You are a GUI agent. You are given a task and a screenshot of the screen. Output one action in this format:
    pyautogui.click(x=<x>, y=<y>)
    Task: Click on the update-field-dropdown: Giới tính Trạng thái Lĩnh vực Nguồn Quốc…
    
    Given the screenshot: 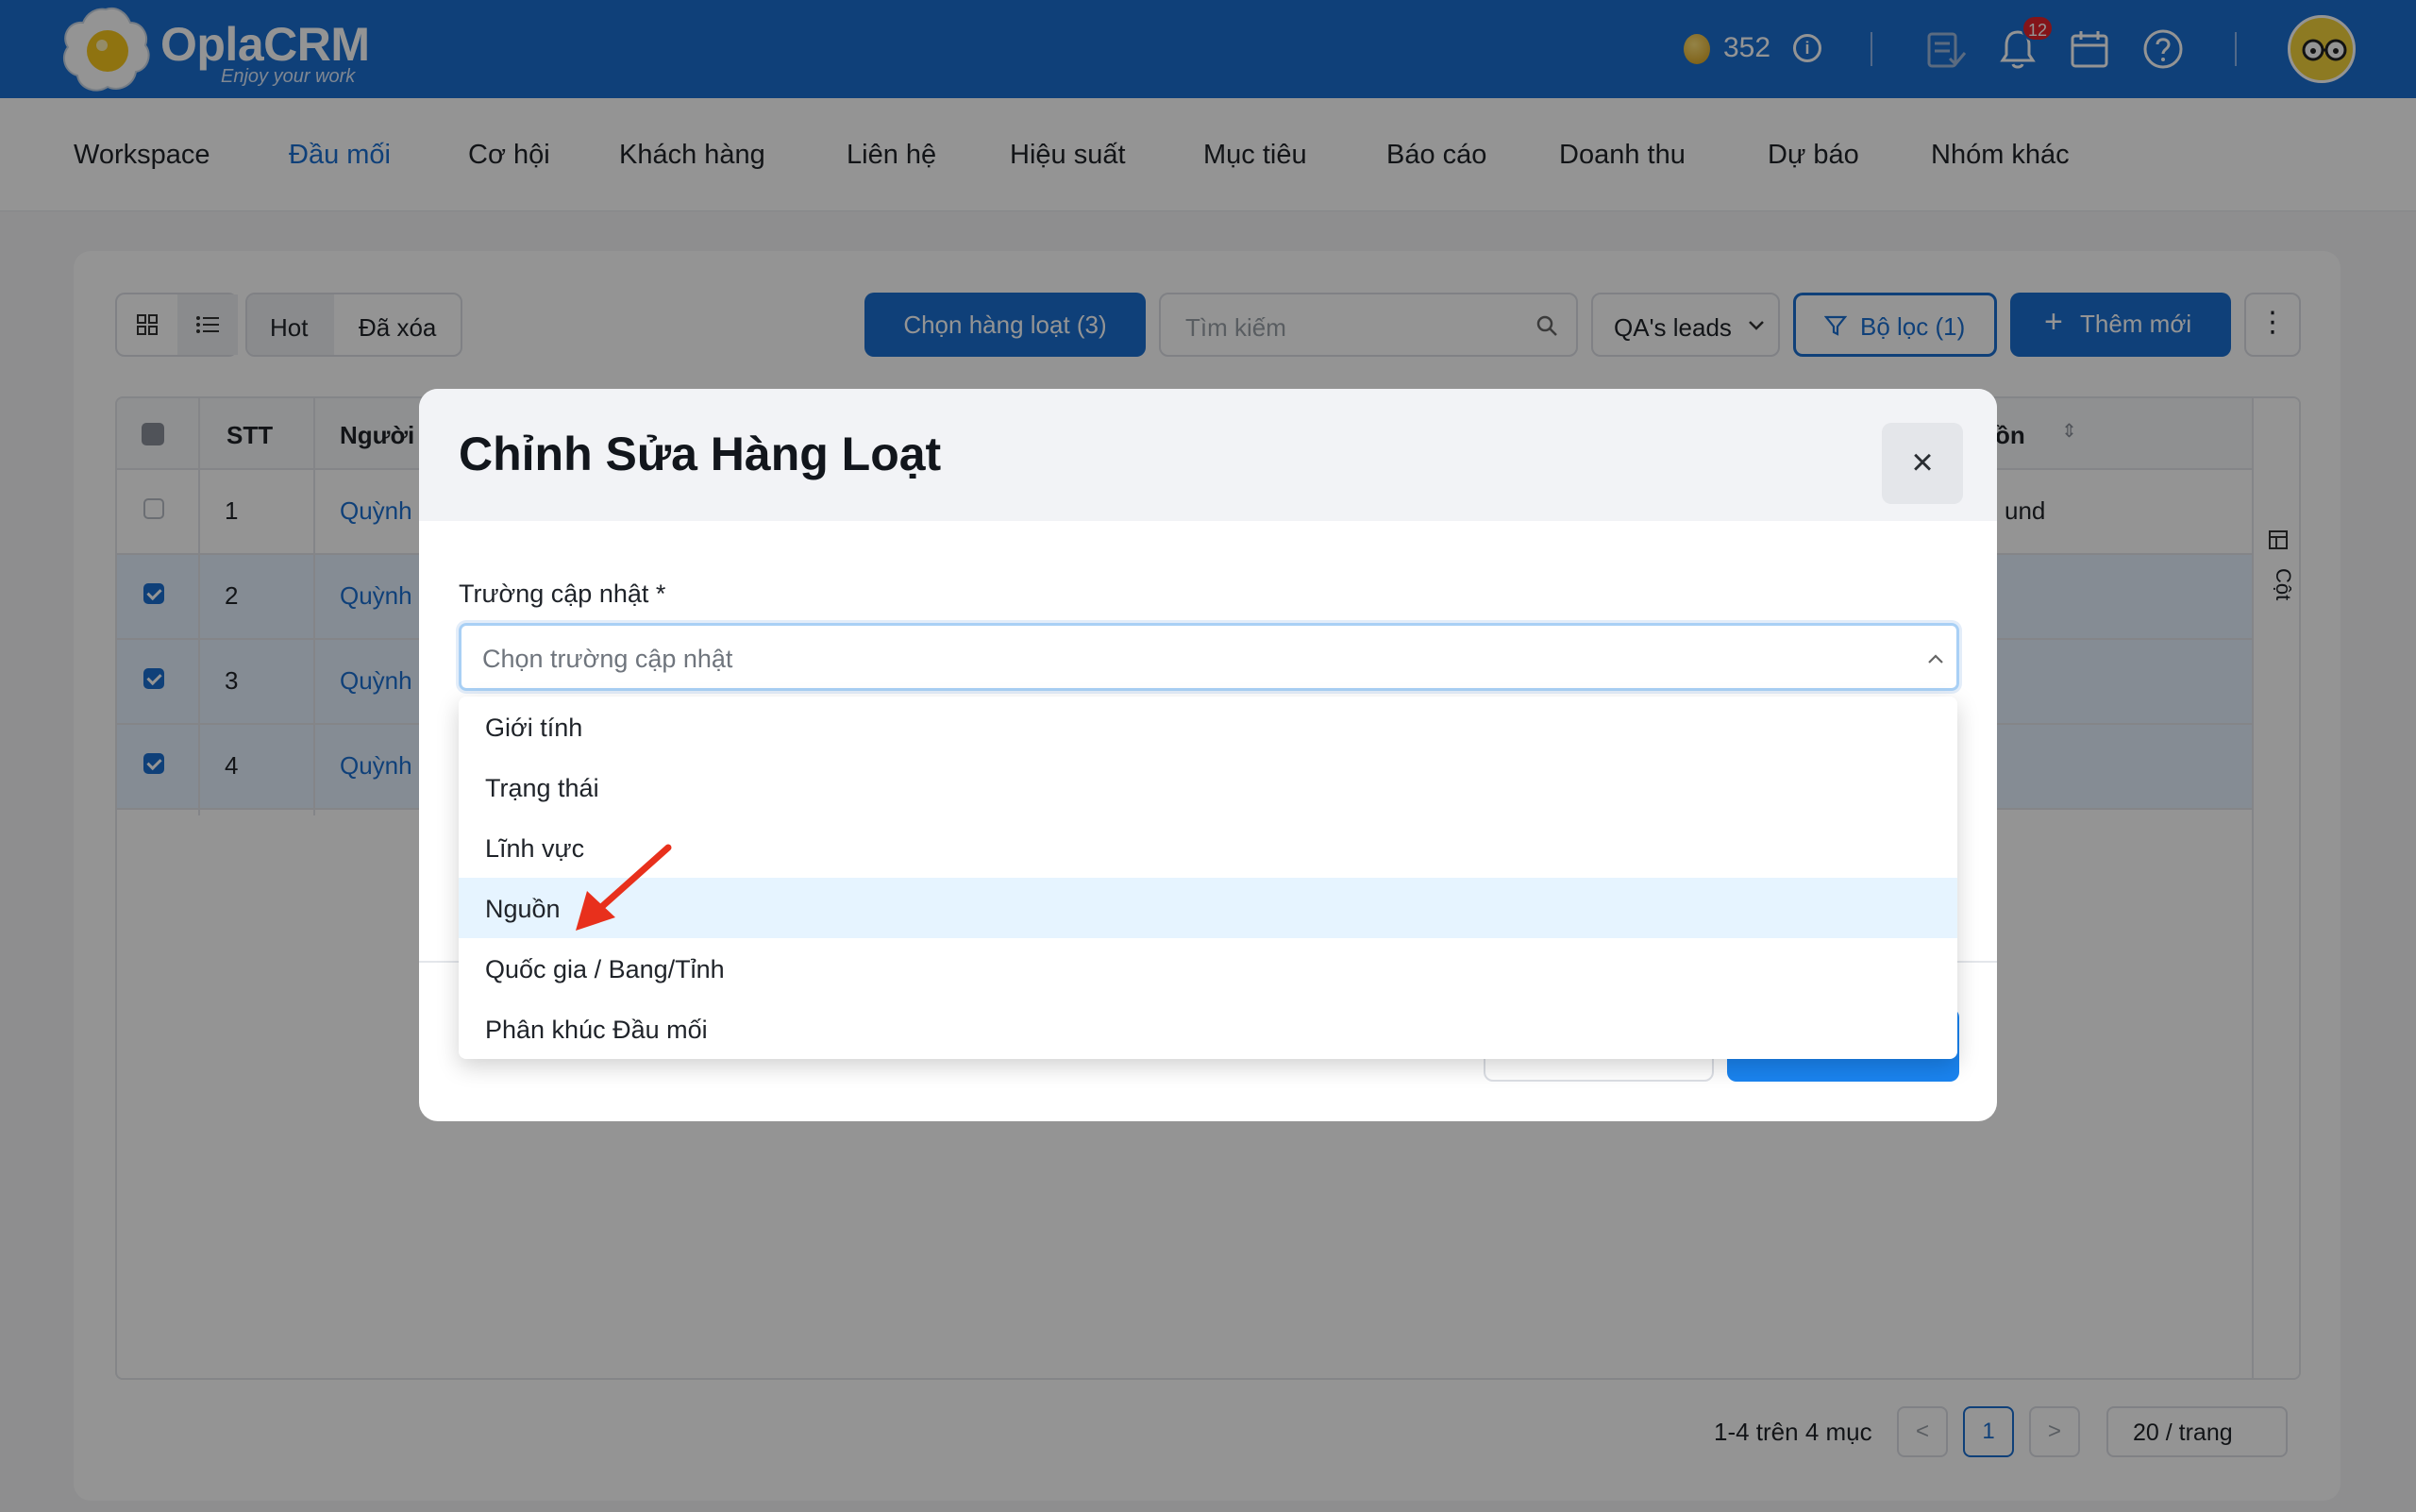 What is the action you would take?
    pyautogui.click(x=1208, y=878)
    